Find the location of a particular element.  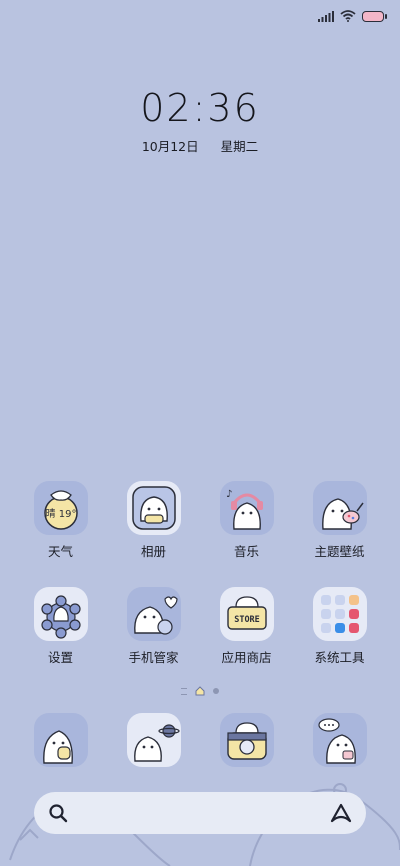

phone-icon is located at coordinates (60, 740).